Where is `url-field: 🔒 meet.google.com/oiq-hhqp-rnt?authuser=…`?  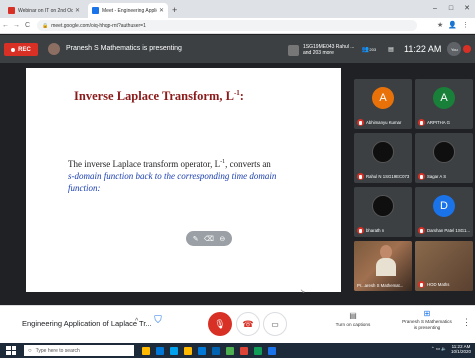
url-field: 🔒 meet.google.com/oiq-hhqp-rnt?authuser=… is located at coordinates (227, 25).